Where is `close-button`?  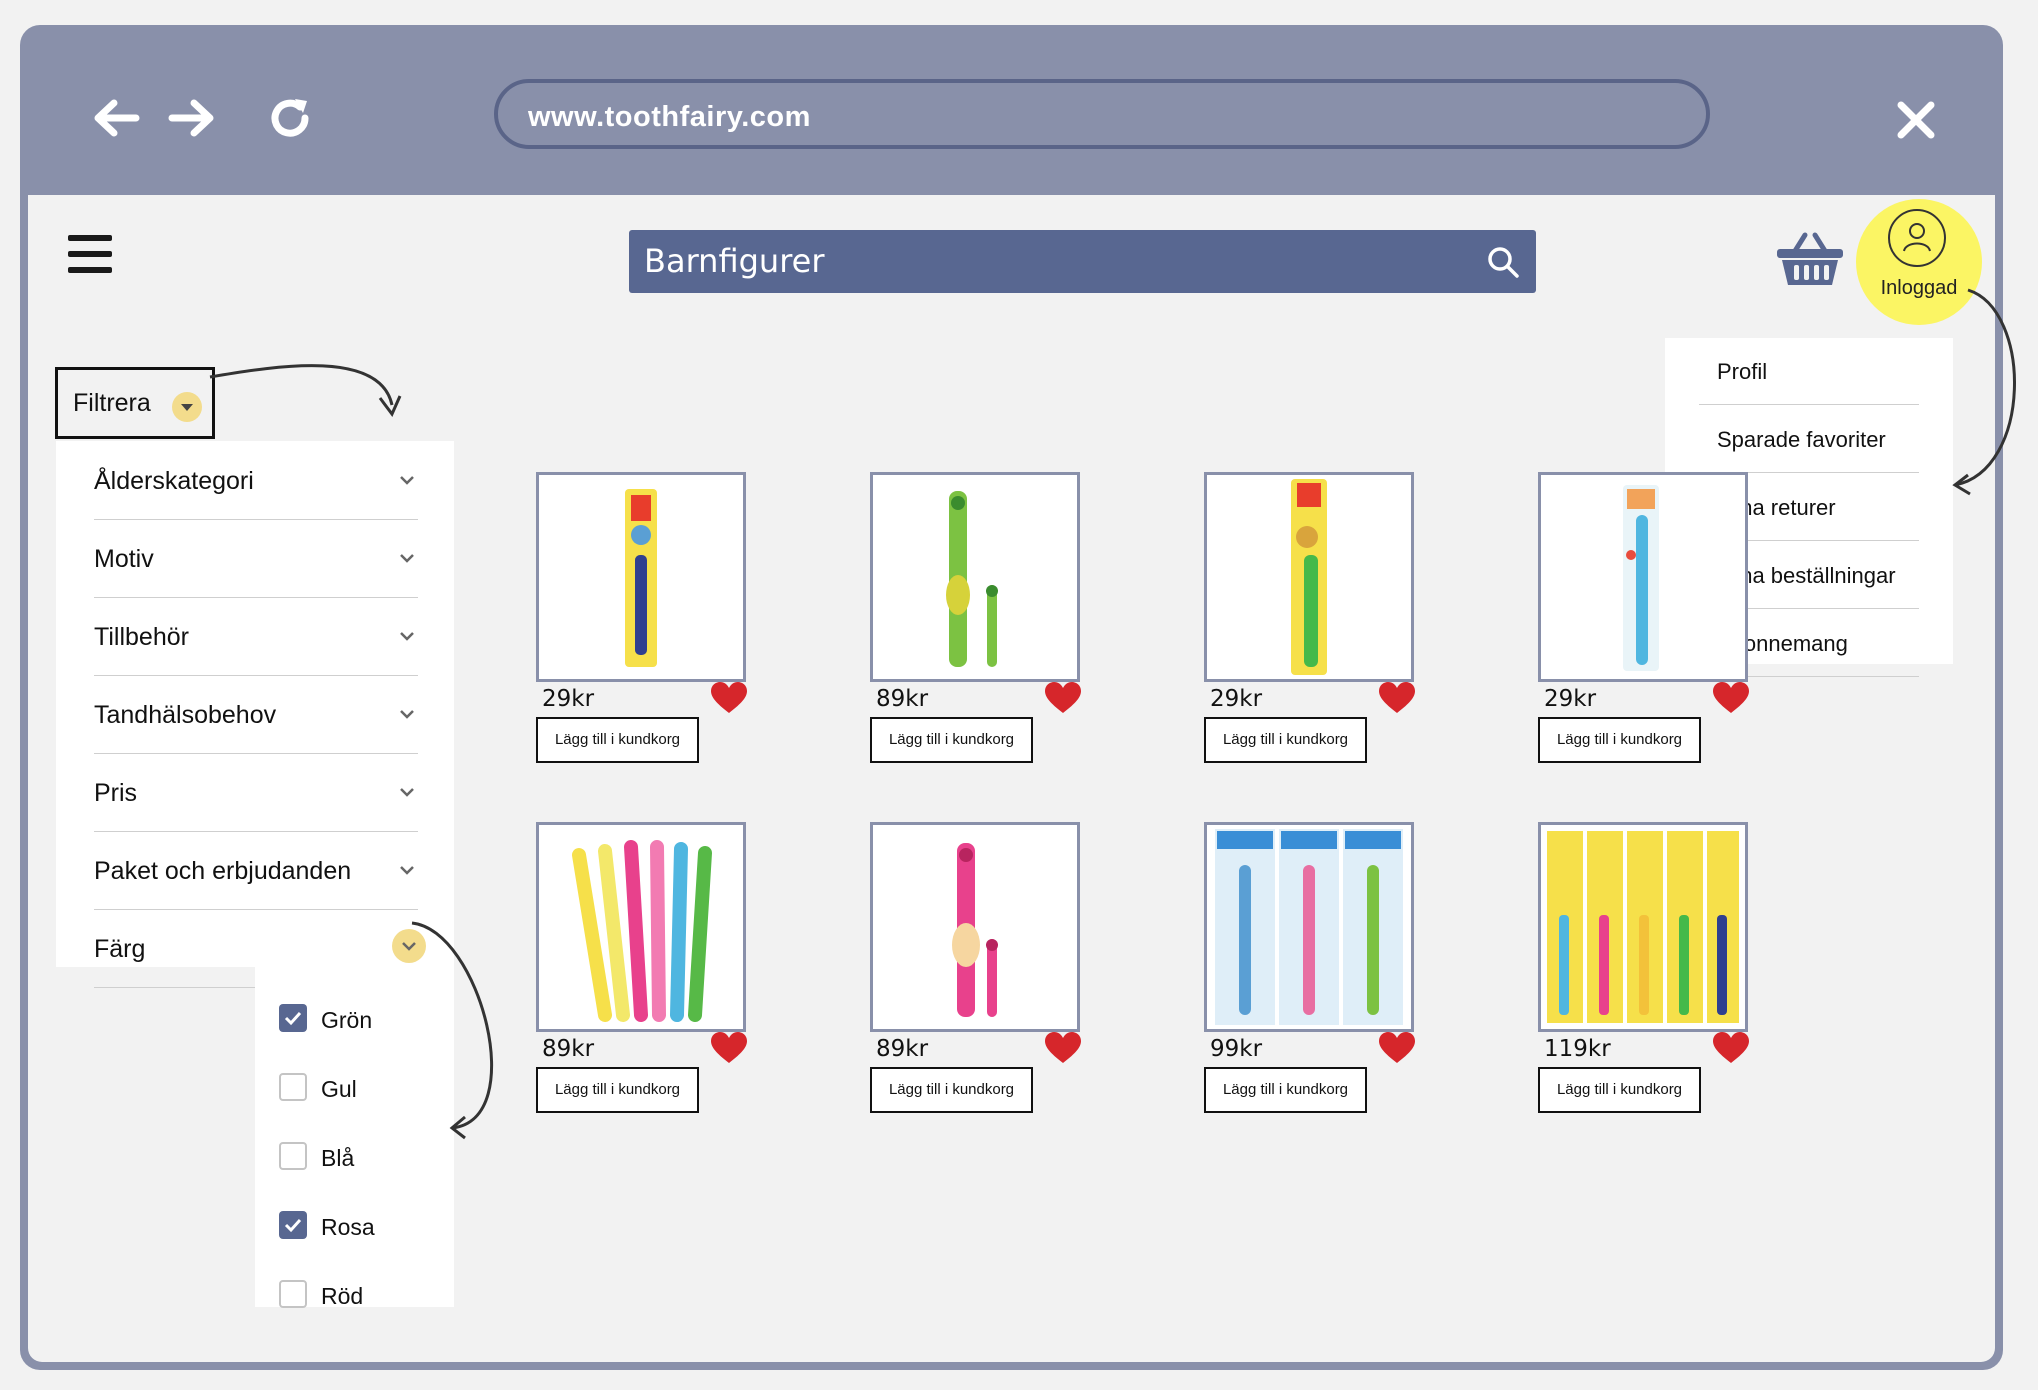
close-button is located at coordinates (1916, 120).